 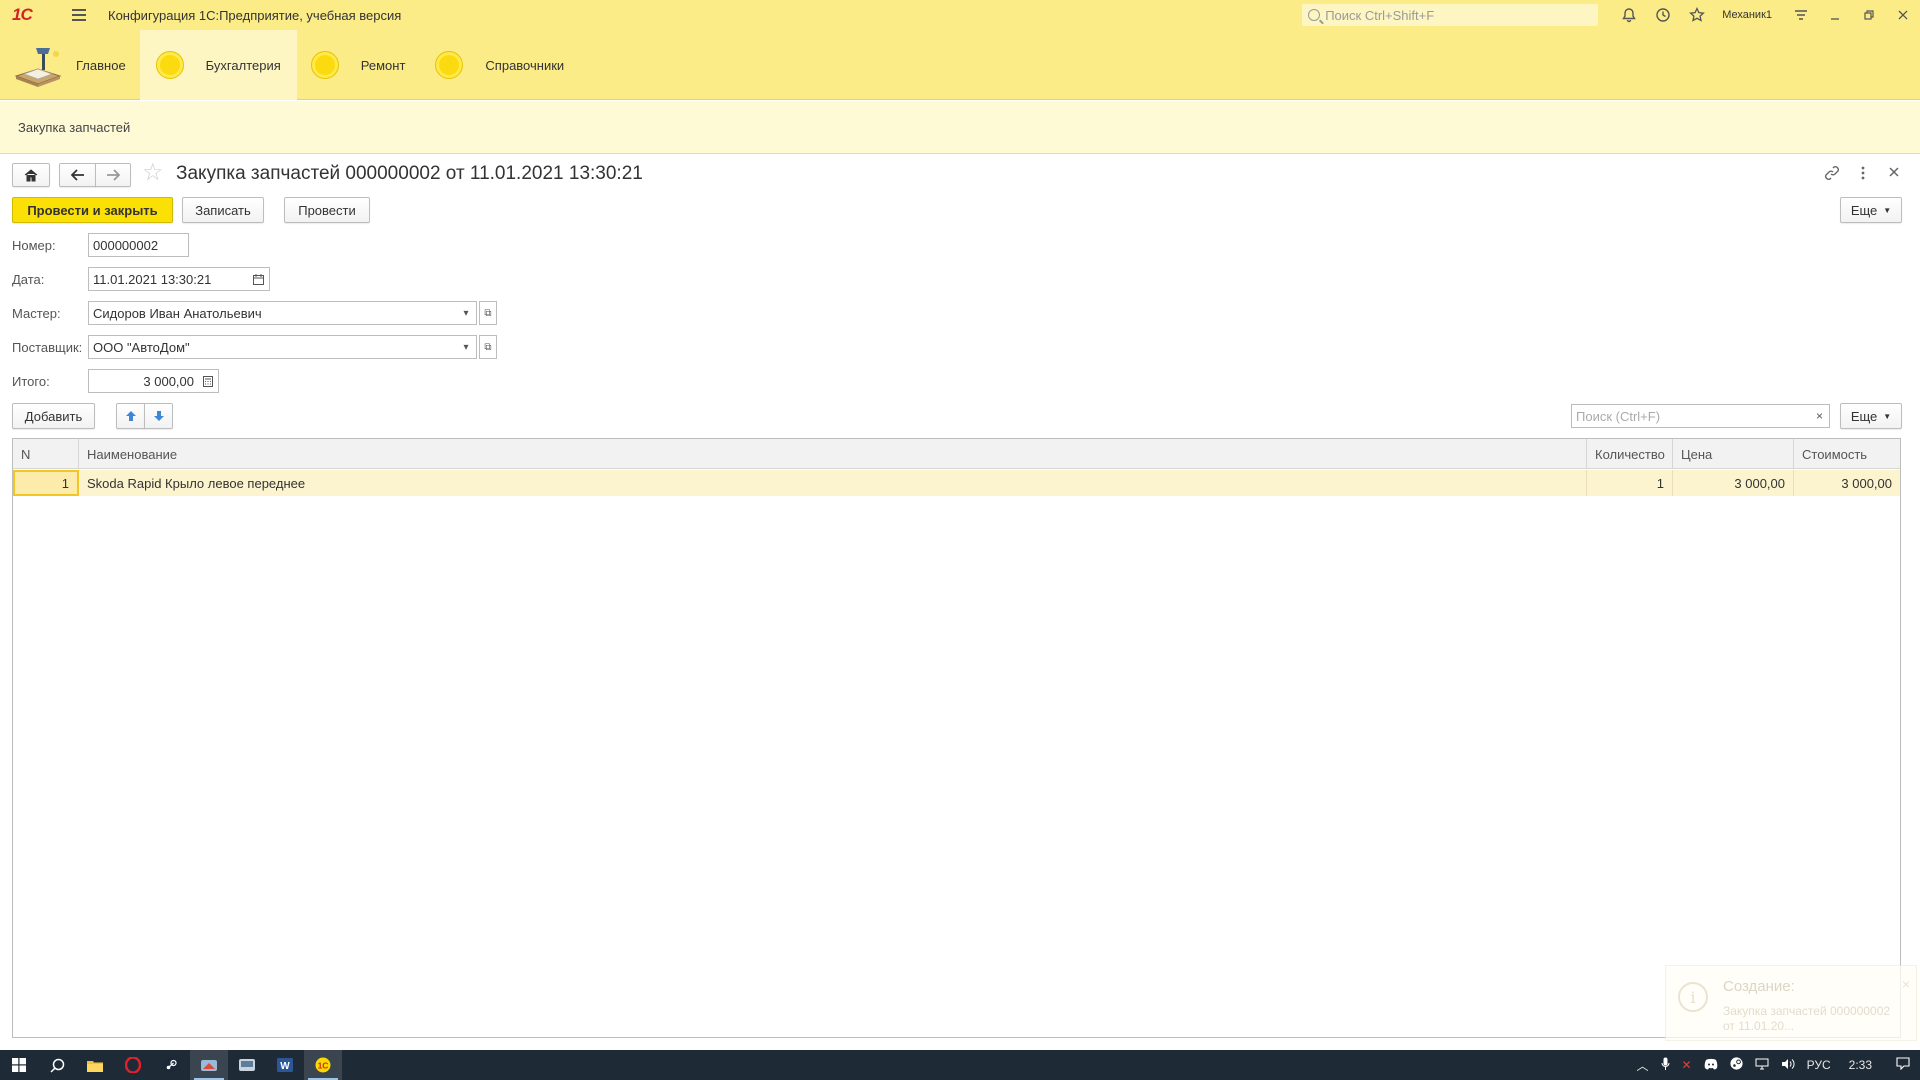 I want to click on action-center-icon, so click(x=1903, y=1065).